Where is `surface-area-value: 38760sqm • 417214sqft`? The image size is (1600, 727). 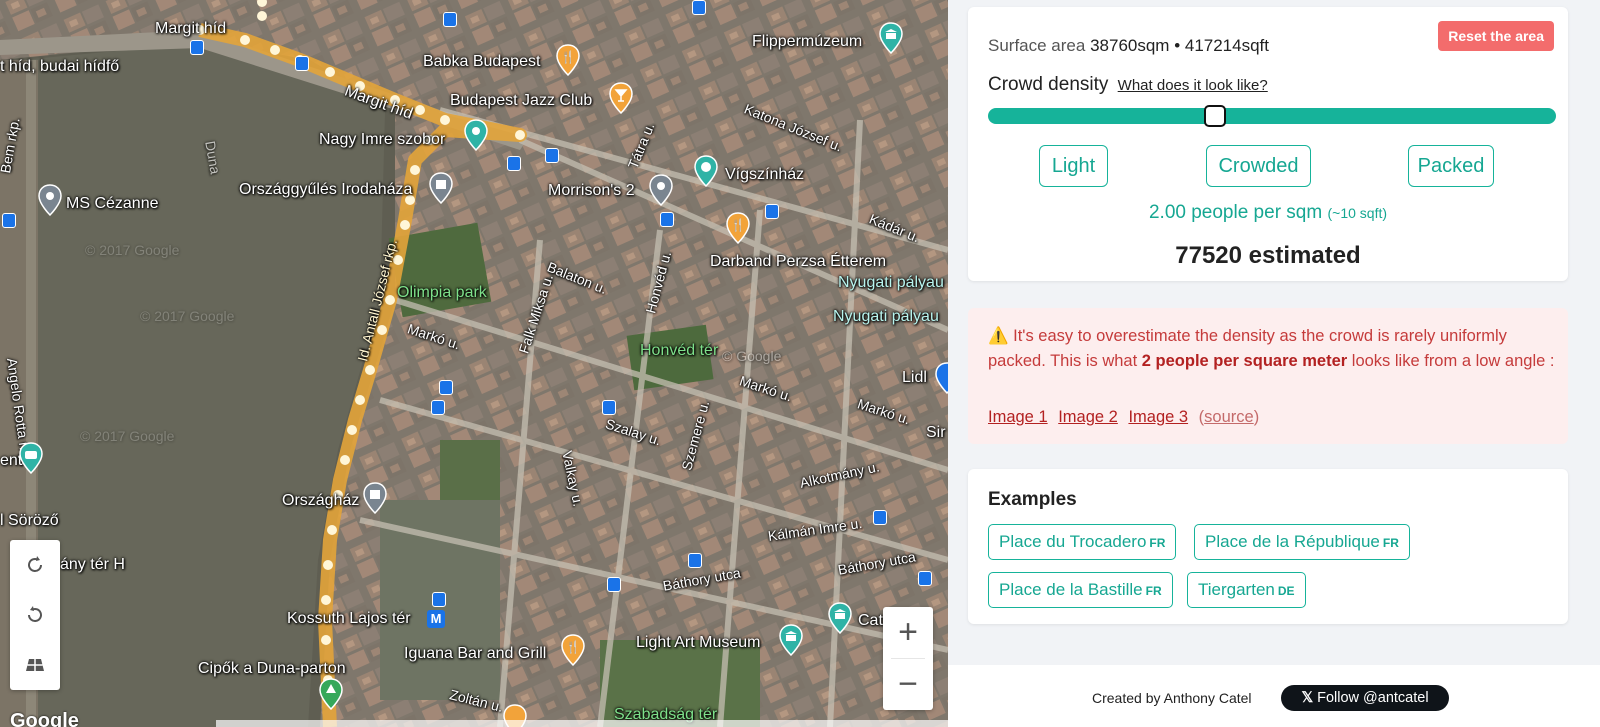 surface-area-value: 38760sqm • 417214sqft is located at coordinates (1179, 45).